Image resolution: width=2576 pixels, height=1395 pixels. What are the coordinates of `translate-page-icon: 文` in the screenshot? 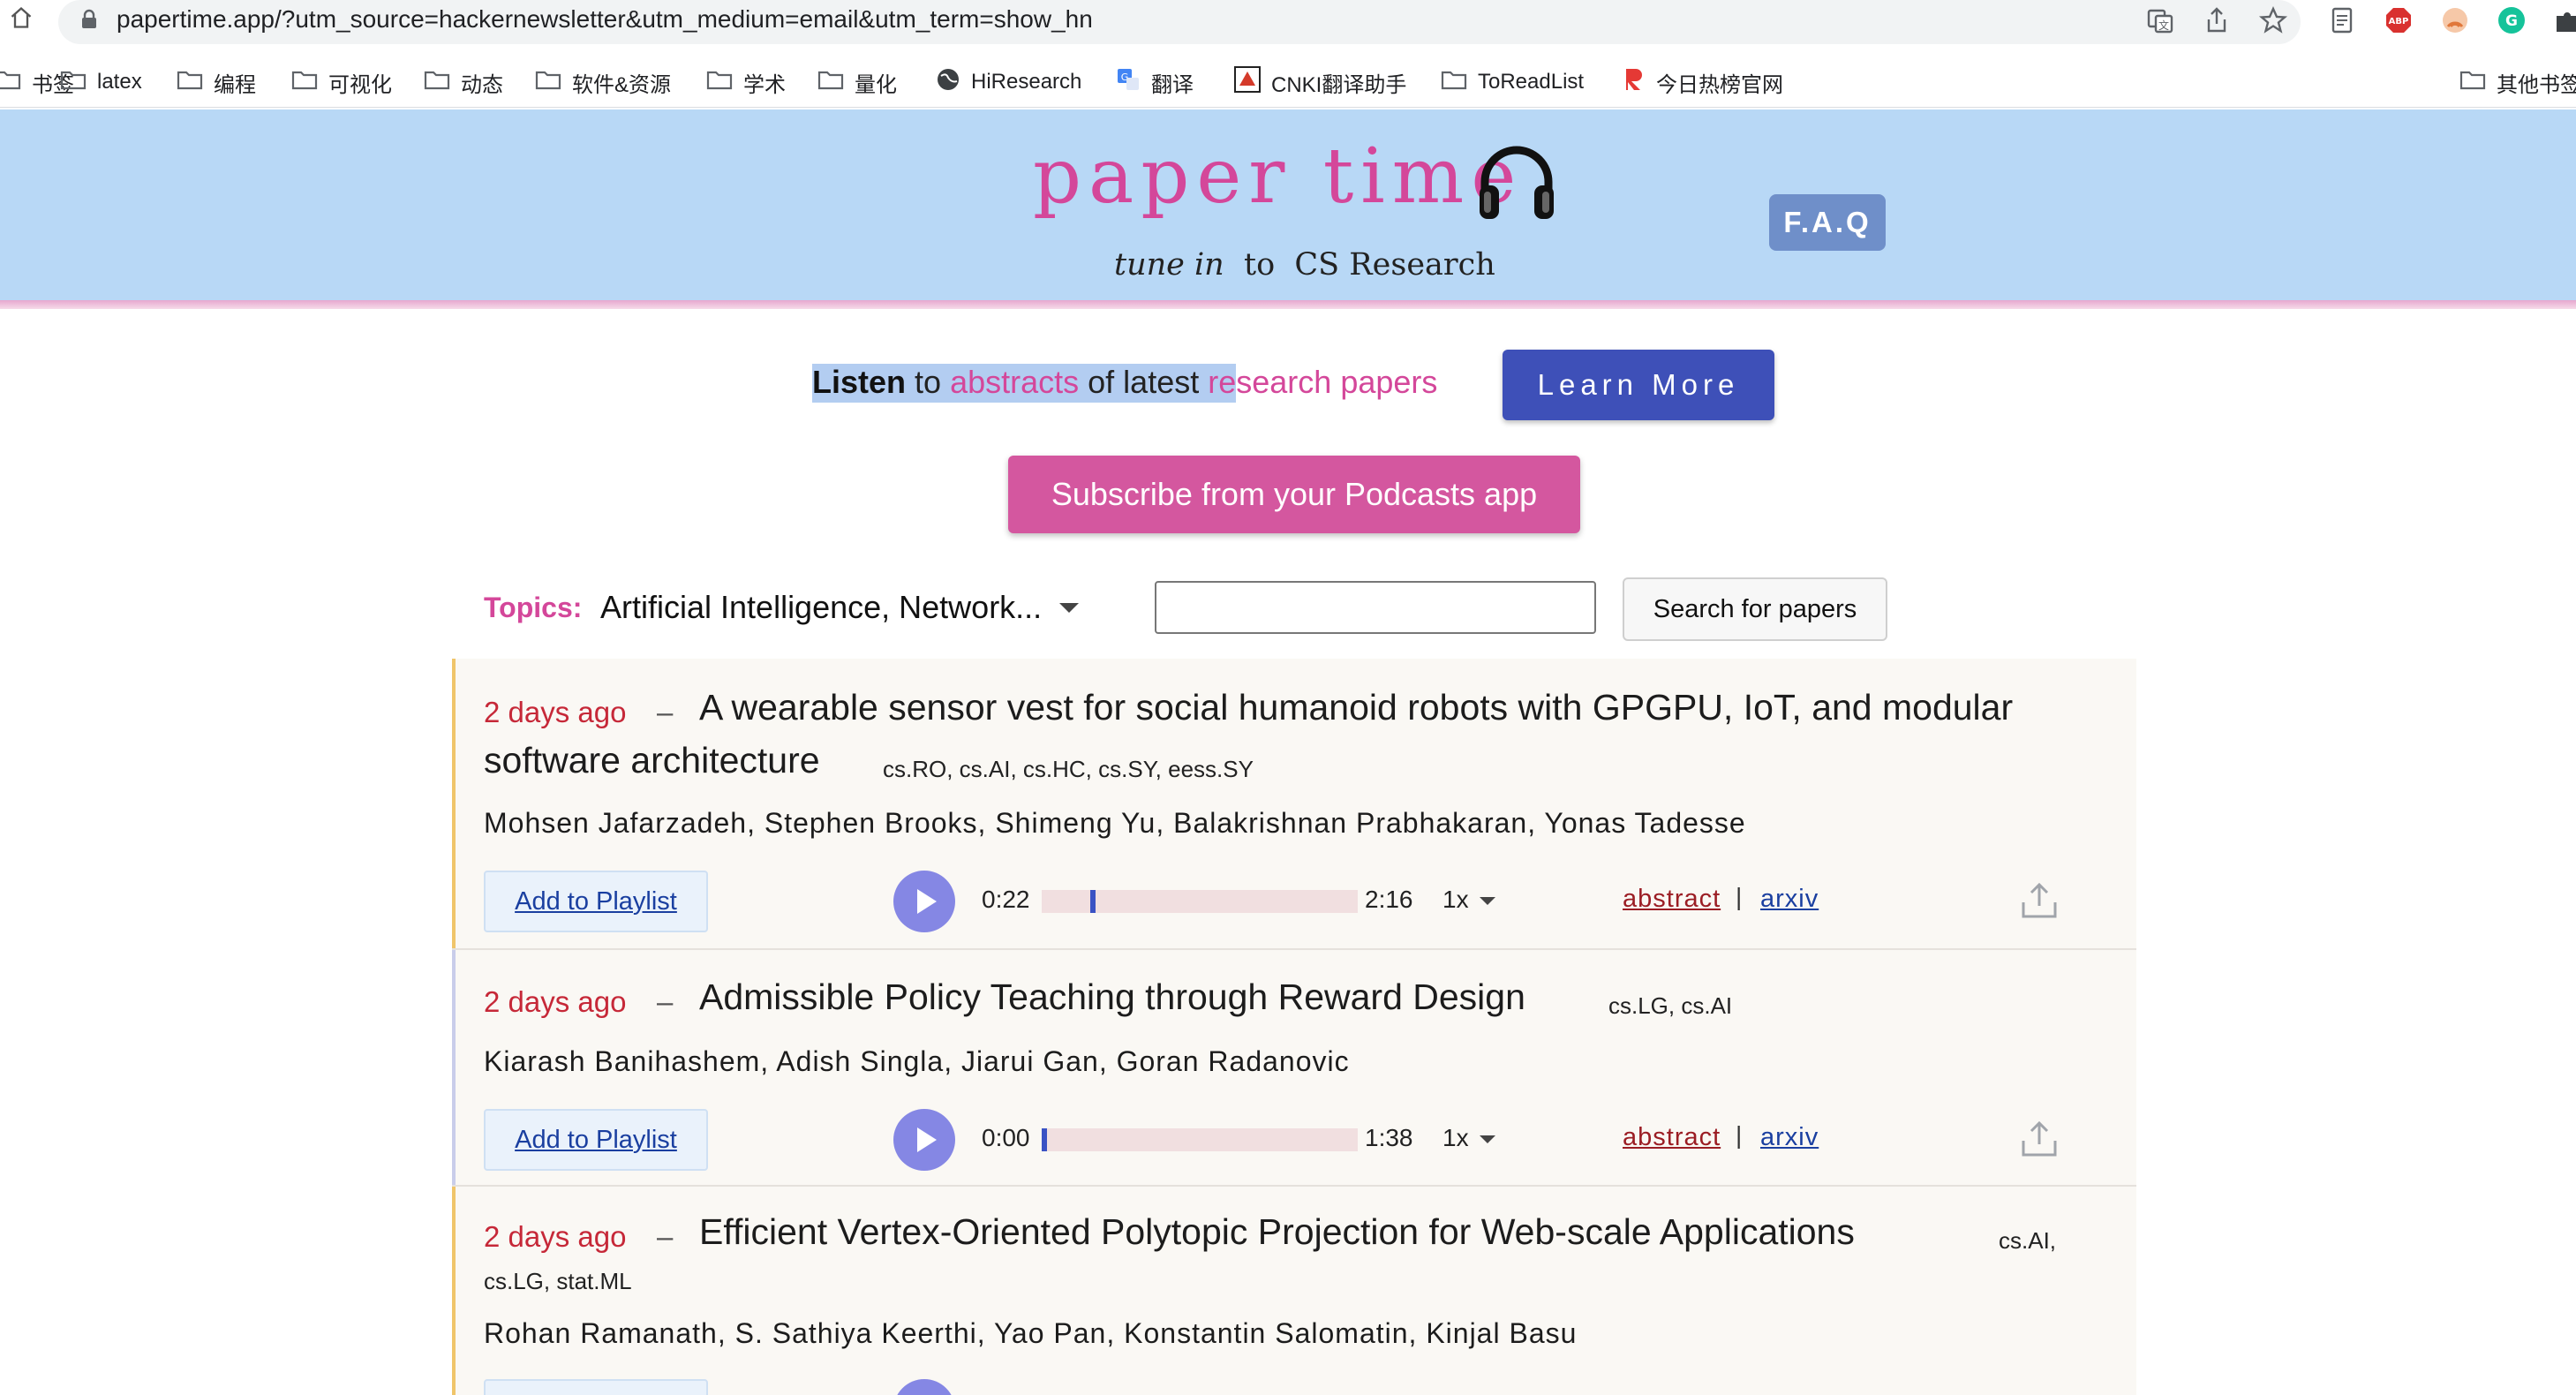 It's located at (2160, 20).